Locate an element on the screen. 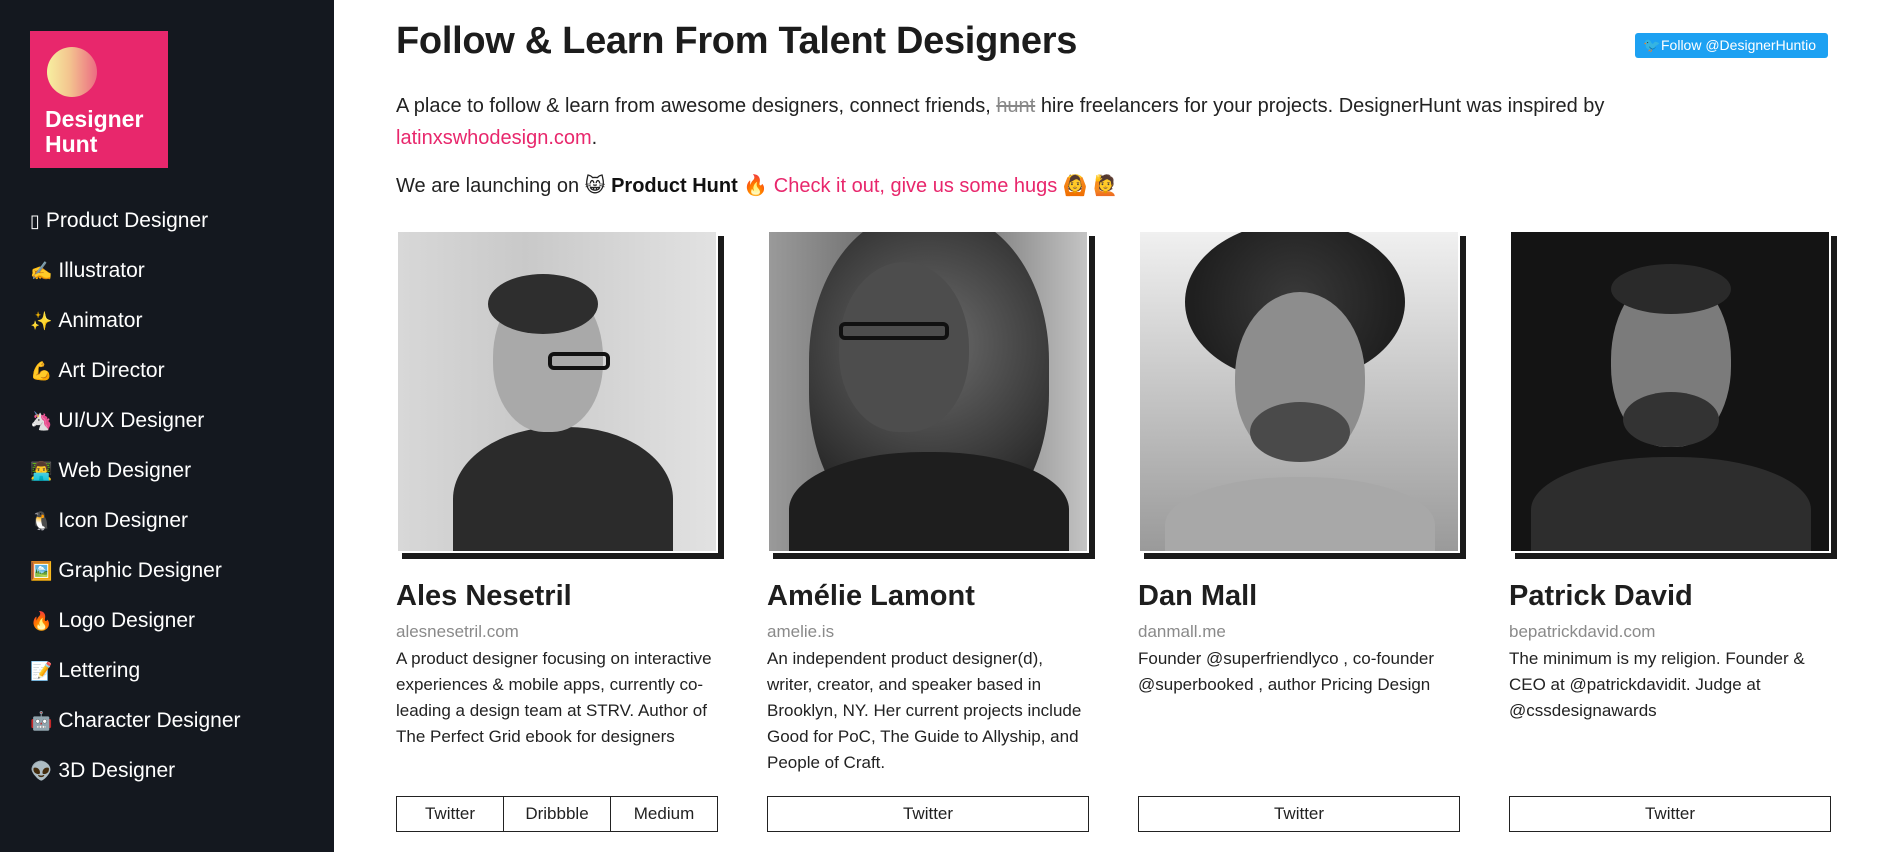 Image resolution: width=1890 pixels, height=852 pixels. intro-period: . is located at coordinates (594, 138).